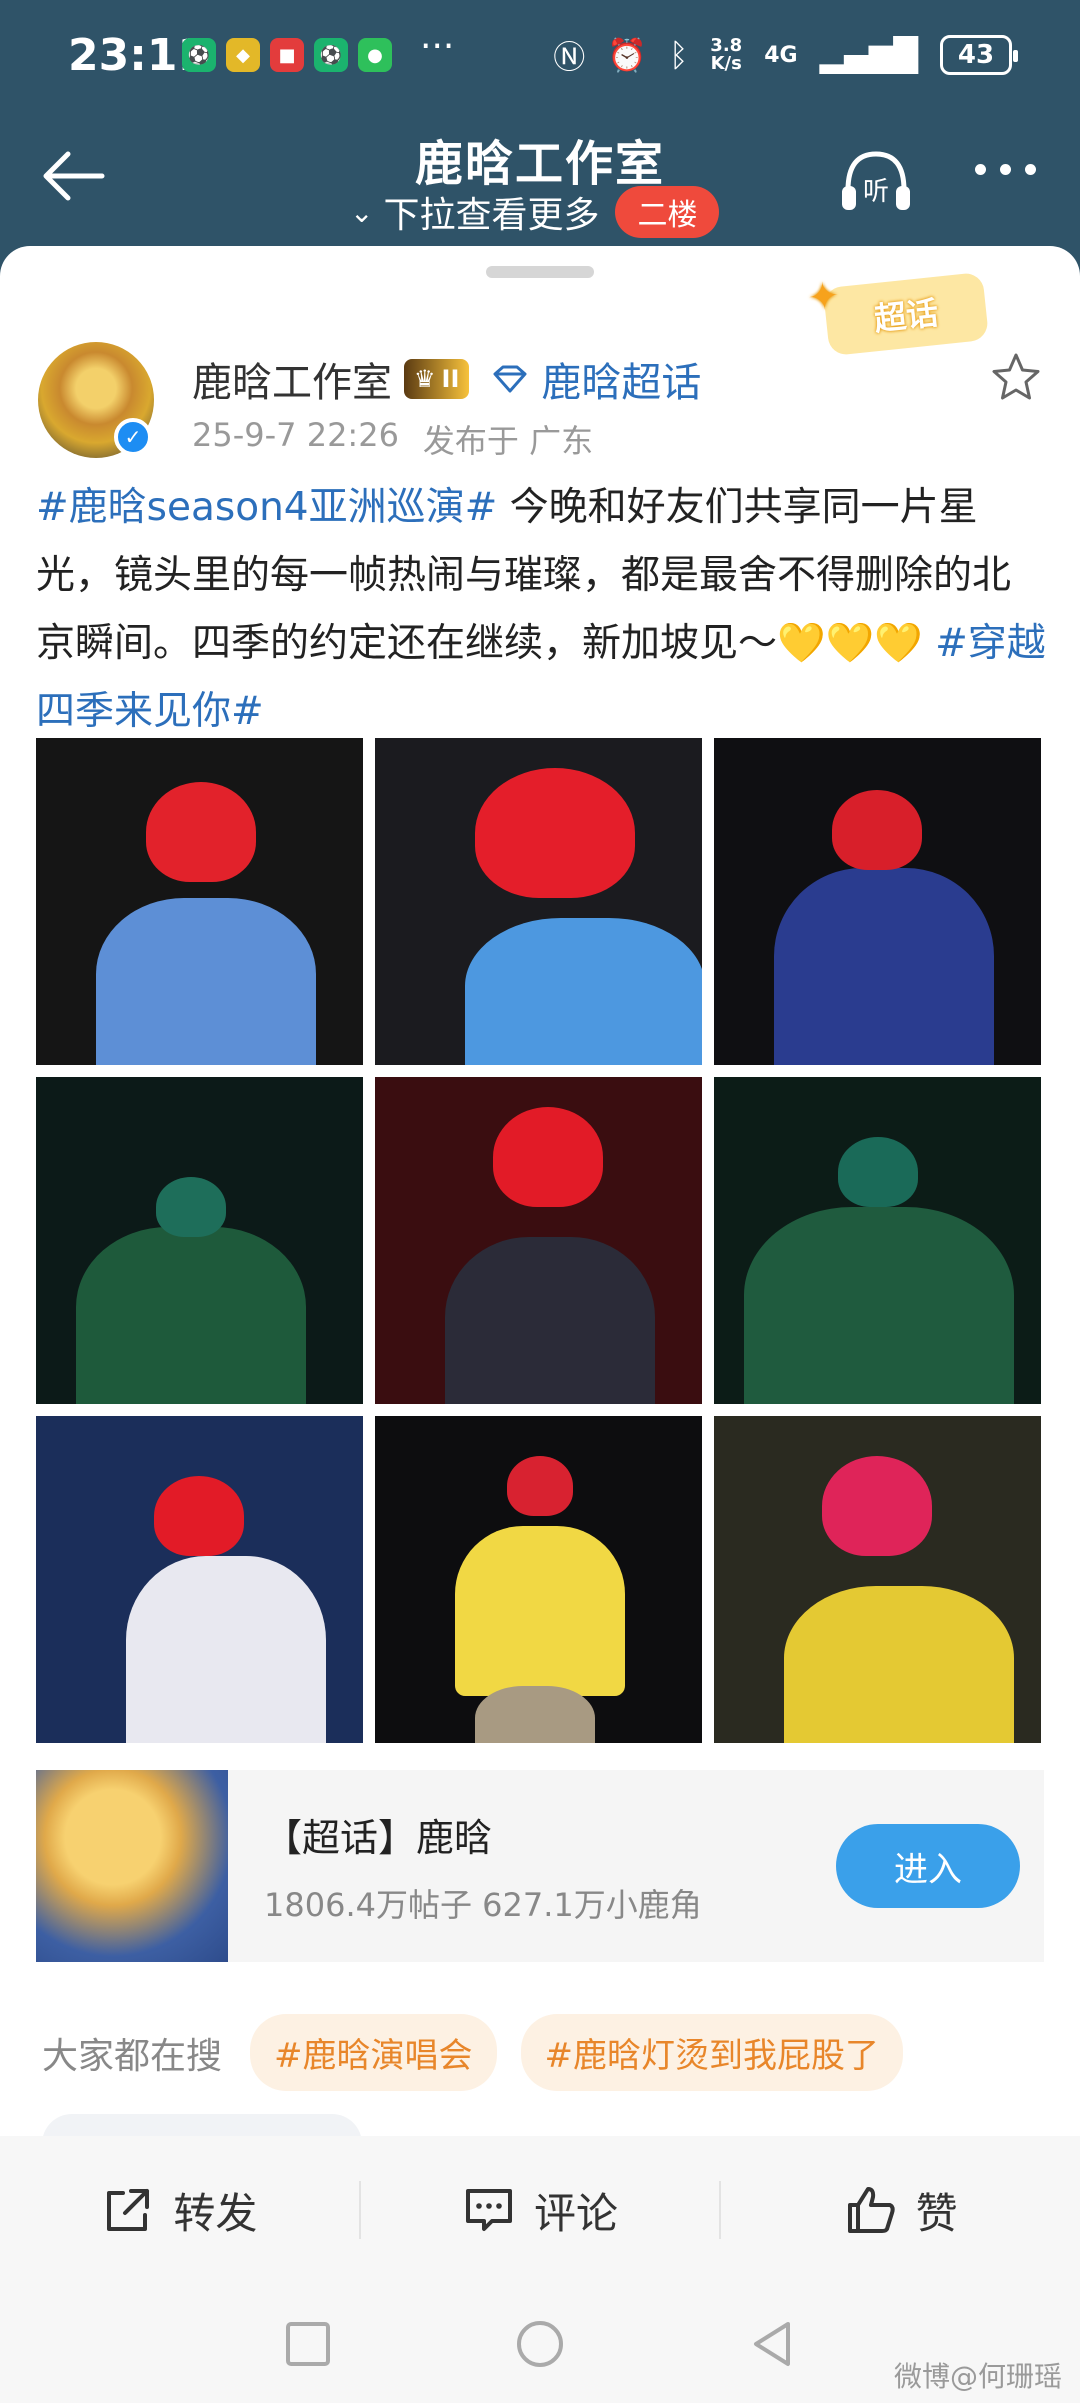  I want to click on diamond-icon, so click(510, 379).